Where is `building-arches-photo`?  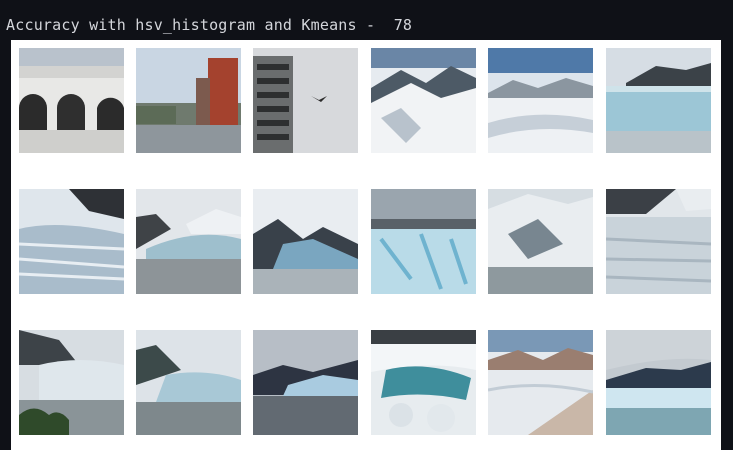 building-arches-photo is located at coordinates (71, 100).